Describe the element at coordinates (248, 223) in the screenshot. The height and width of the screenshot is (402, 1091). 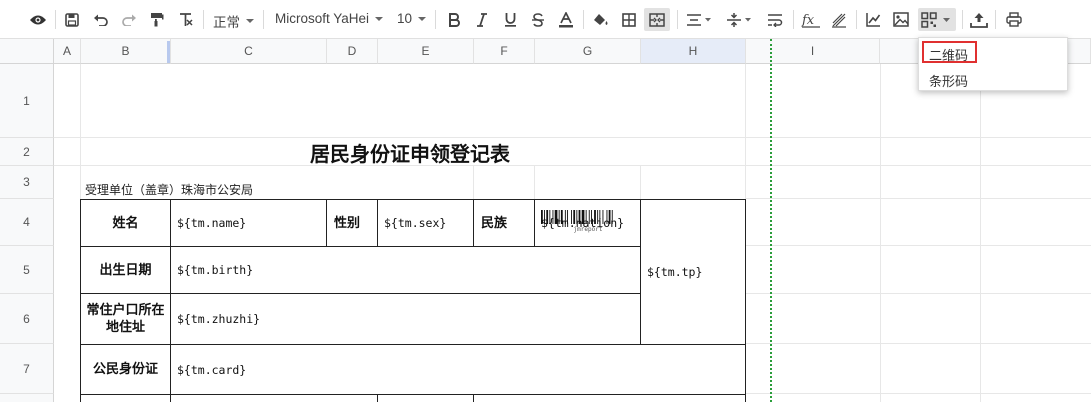
I see `field-name: ${tm.name}` at that location.